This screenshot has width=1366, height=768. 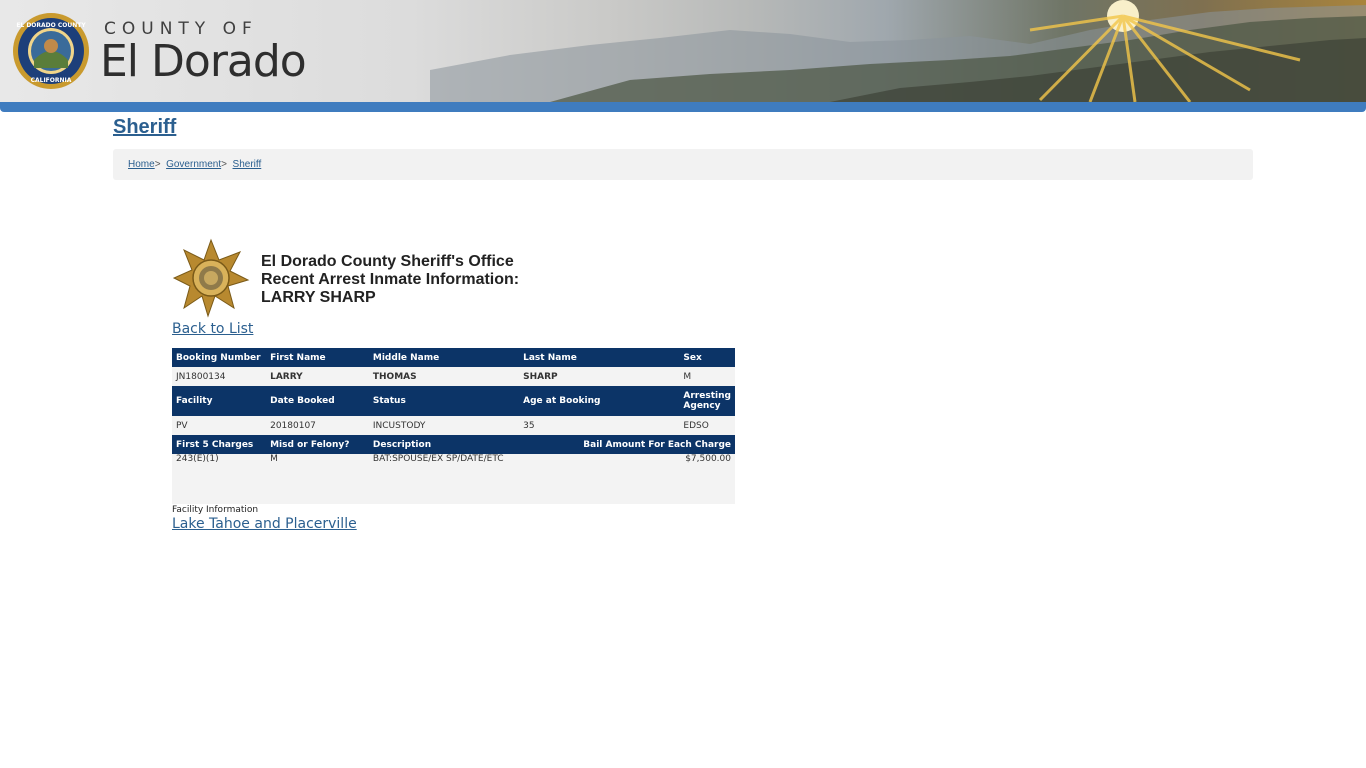 What do you see at coordinates (444, 425) in the screenshot?
I see `status: INCUSTODY` at bounding box center [444, 425].